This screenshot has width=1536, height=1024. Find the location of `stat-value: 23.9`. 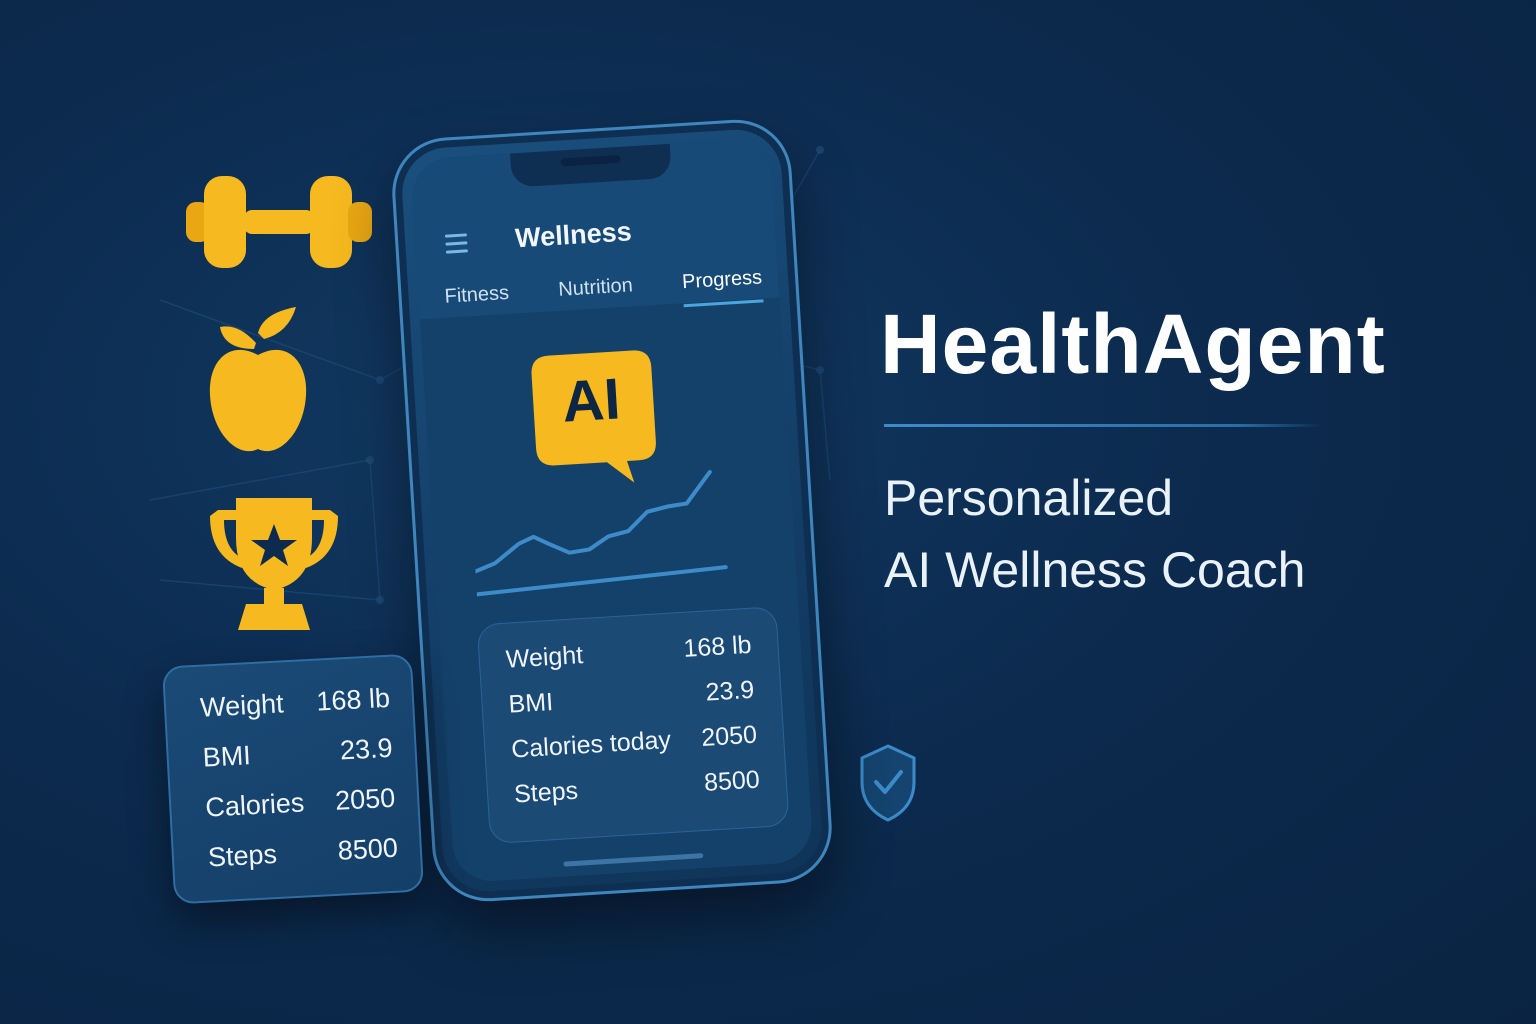

stat-value: 23.9 is located at coordinates (730, 691).